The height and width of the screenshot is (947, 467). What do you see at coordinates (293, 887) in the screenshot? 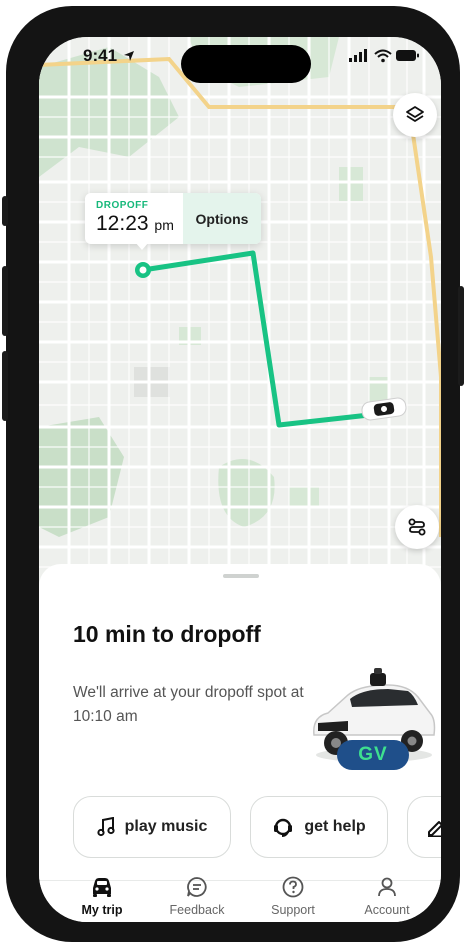
I see `support-icon` at bounding box center [293, 887].